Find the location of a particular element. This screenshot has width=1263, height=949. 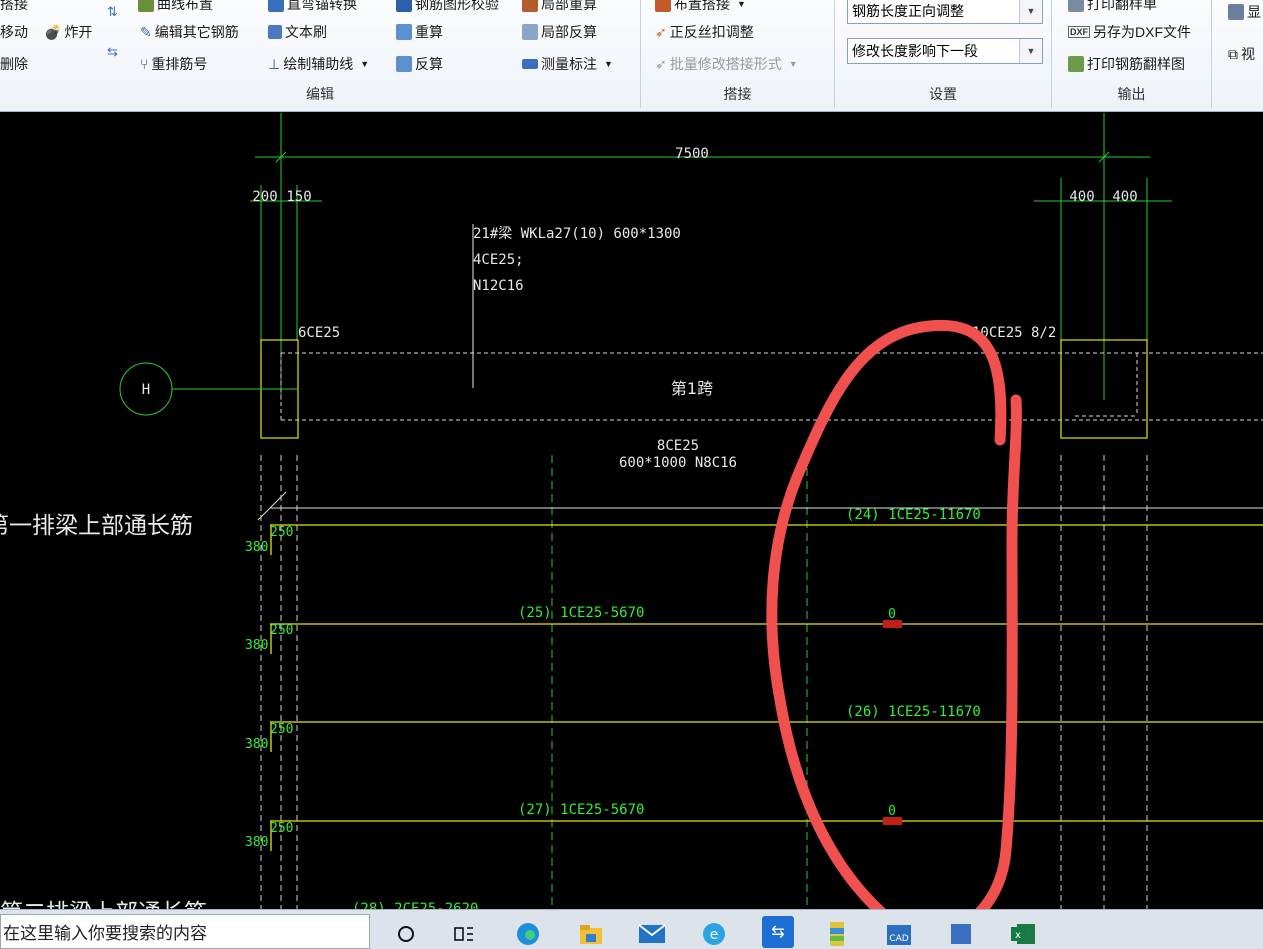

span-section: 600*1000 N8C16 is located at coordinates (678, 463).